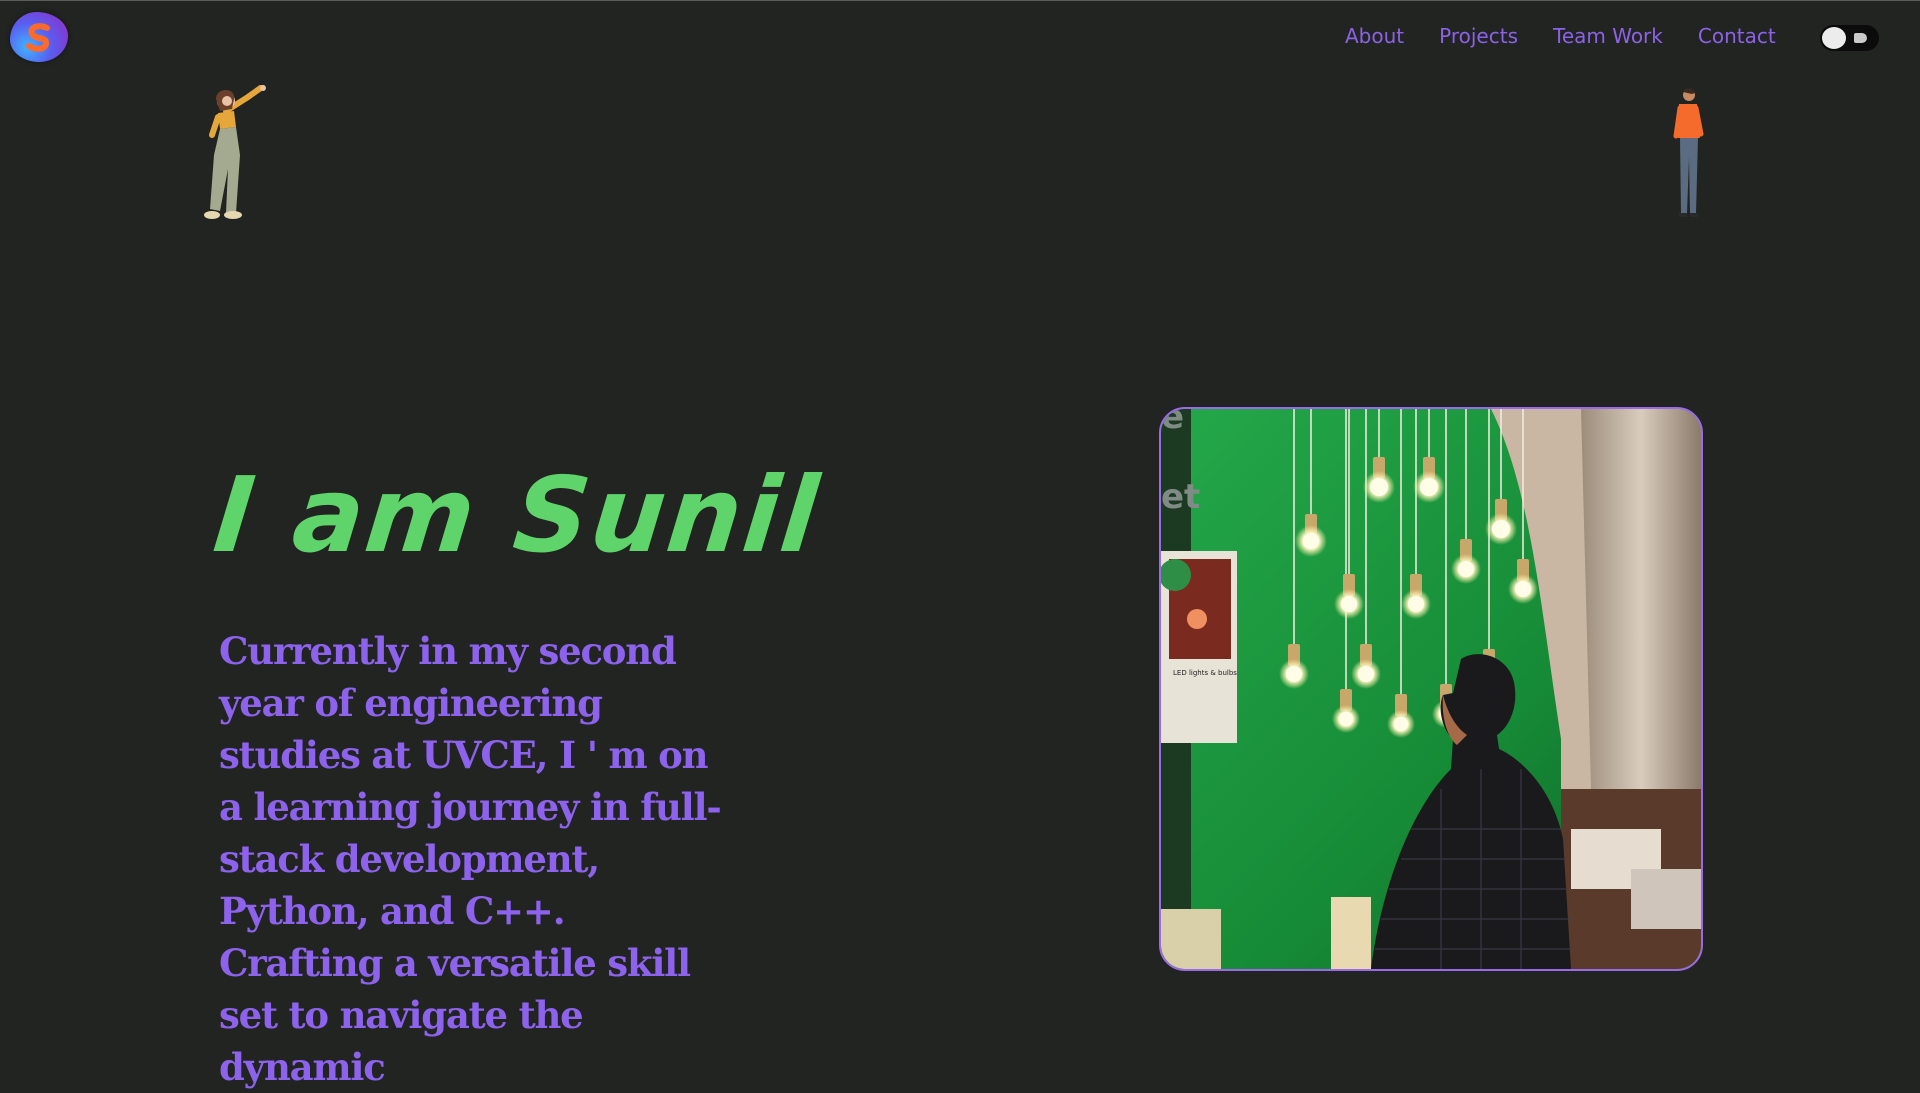 The width and height of the screenshot is (1920, 1093). What do you see at coordinates (1173, 422) in the screenshot?
I see `overlay-text-fragment-1: e` at bounding box center [1173, 422].